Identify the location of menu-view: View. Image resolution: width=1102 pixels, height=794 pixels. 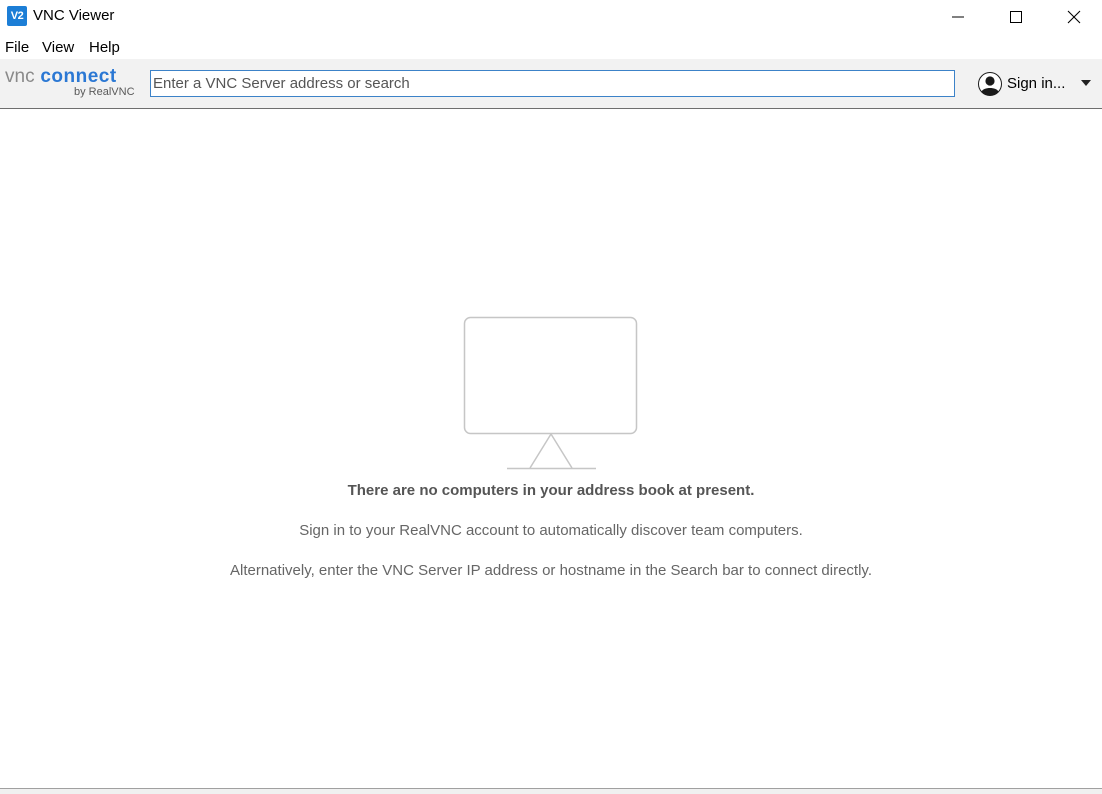
(58, 47).